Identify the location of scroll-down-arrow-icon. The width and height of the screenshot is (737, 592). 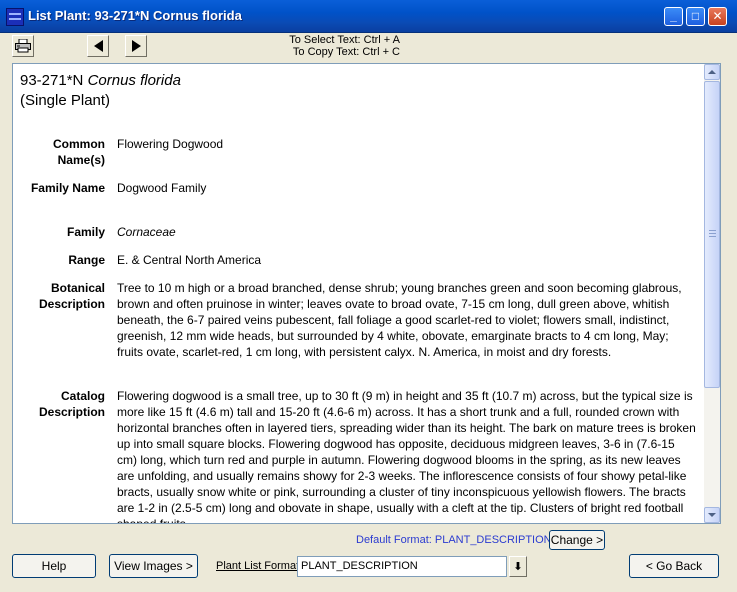
(712, 515).